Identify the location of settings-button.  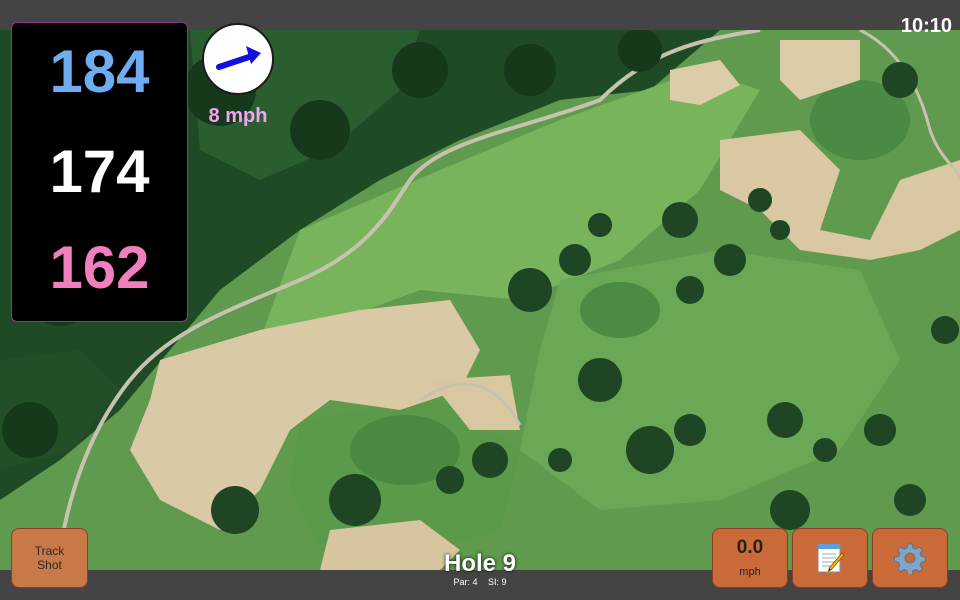
(910, 558).